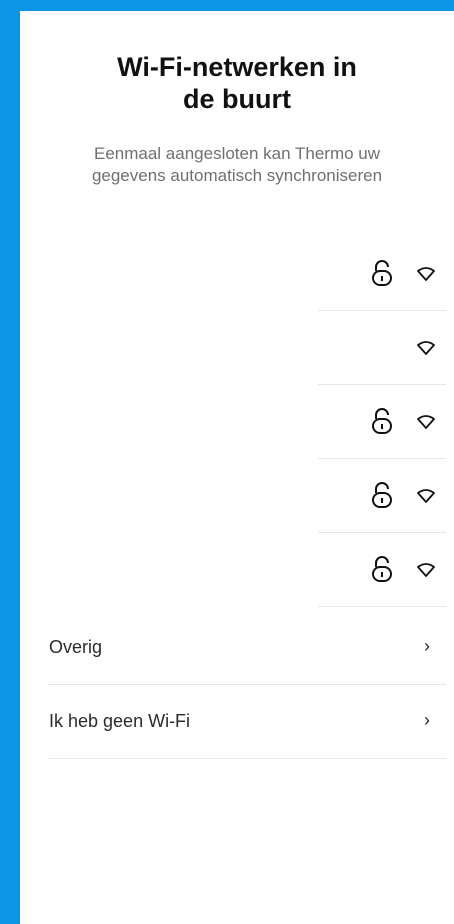 This screenshot has width=454, height=924. Describe the element at coordinates (247, 722) in the screenshot. I see `no-wifi-option: Ik heb geen Wi-Fi ›` at that location.